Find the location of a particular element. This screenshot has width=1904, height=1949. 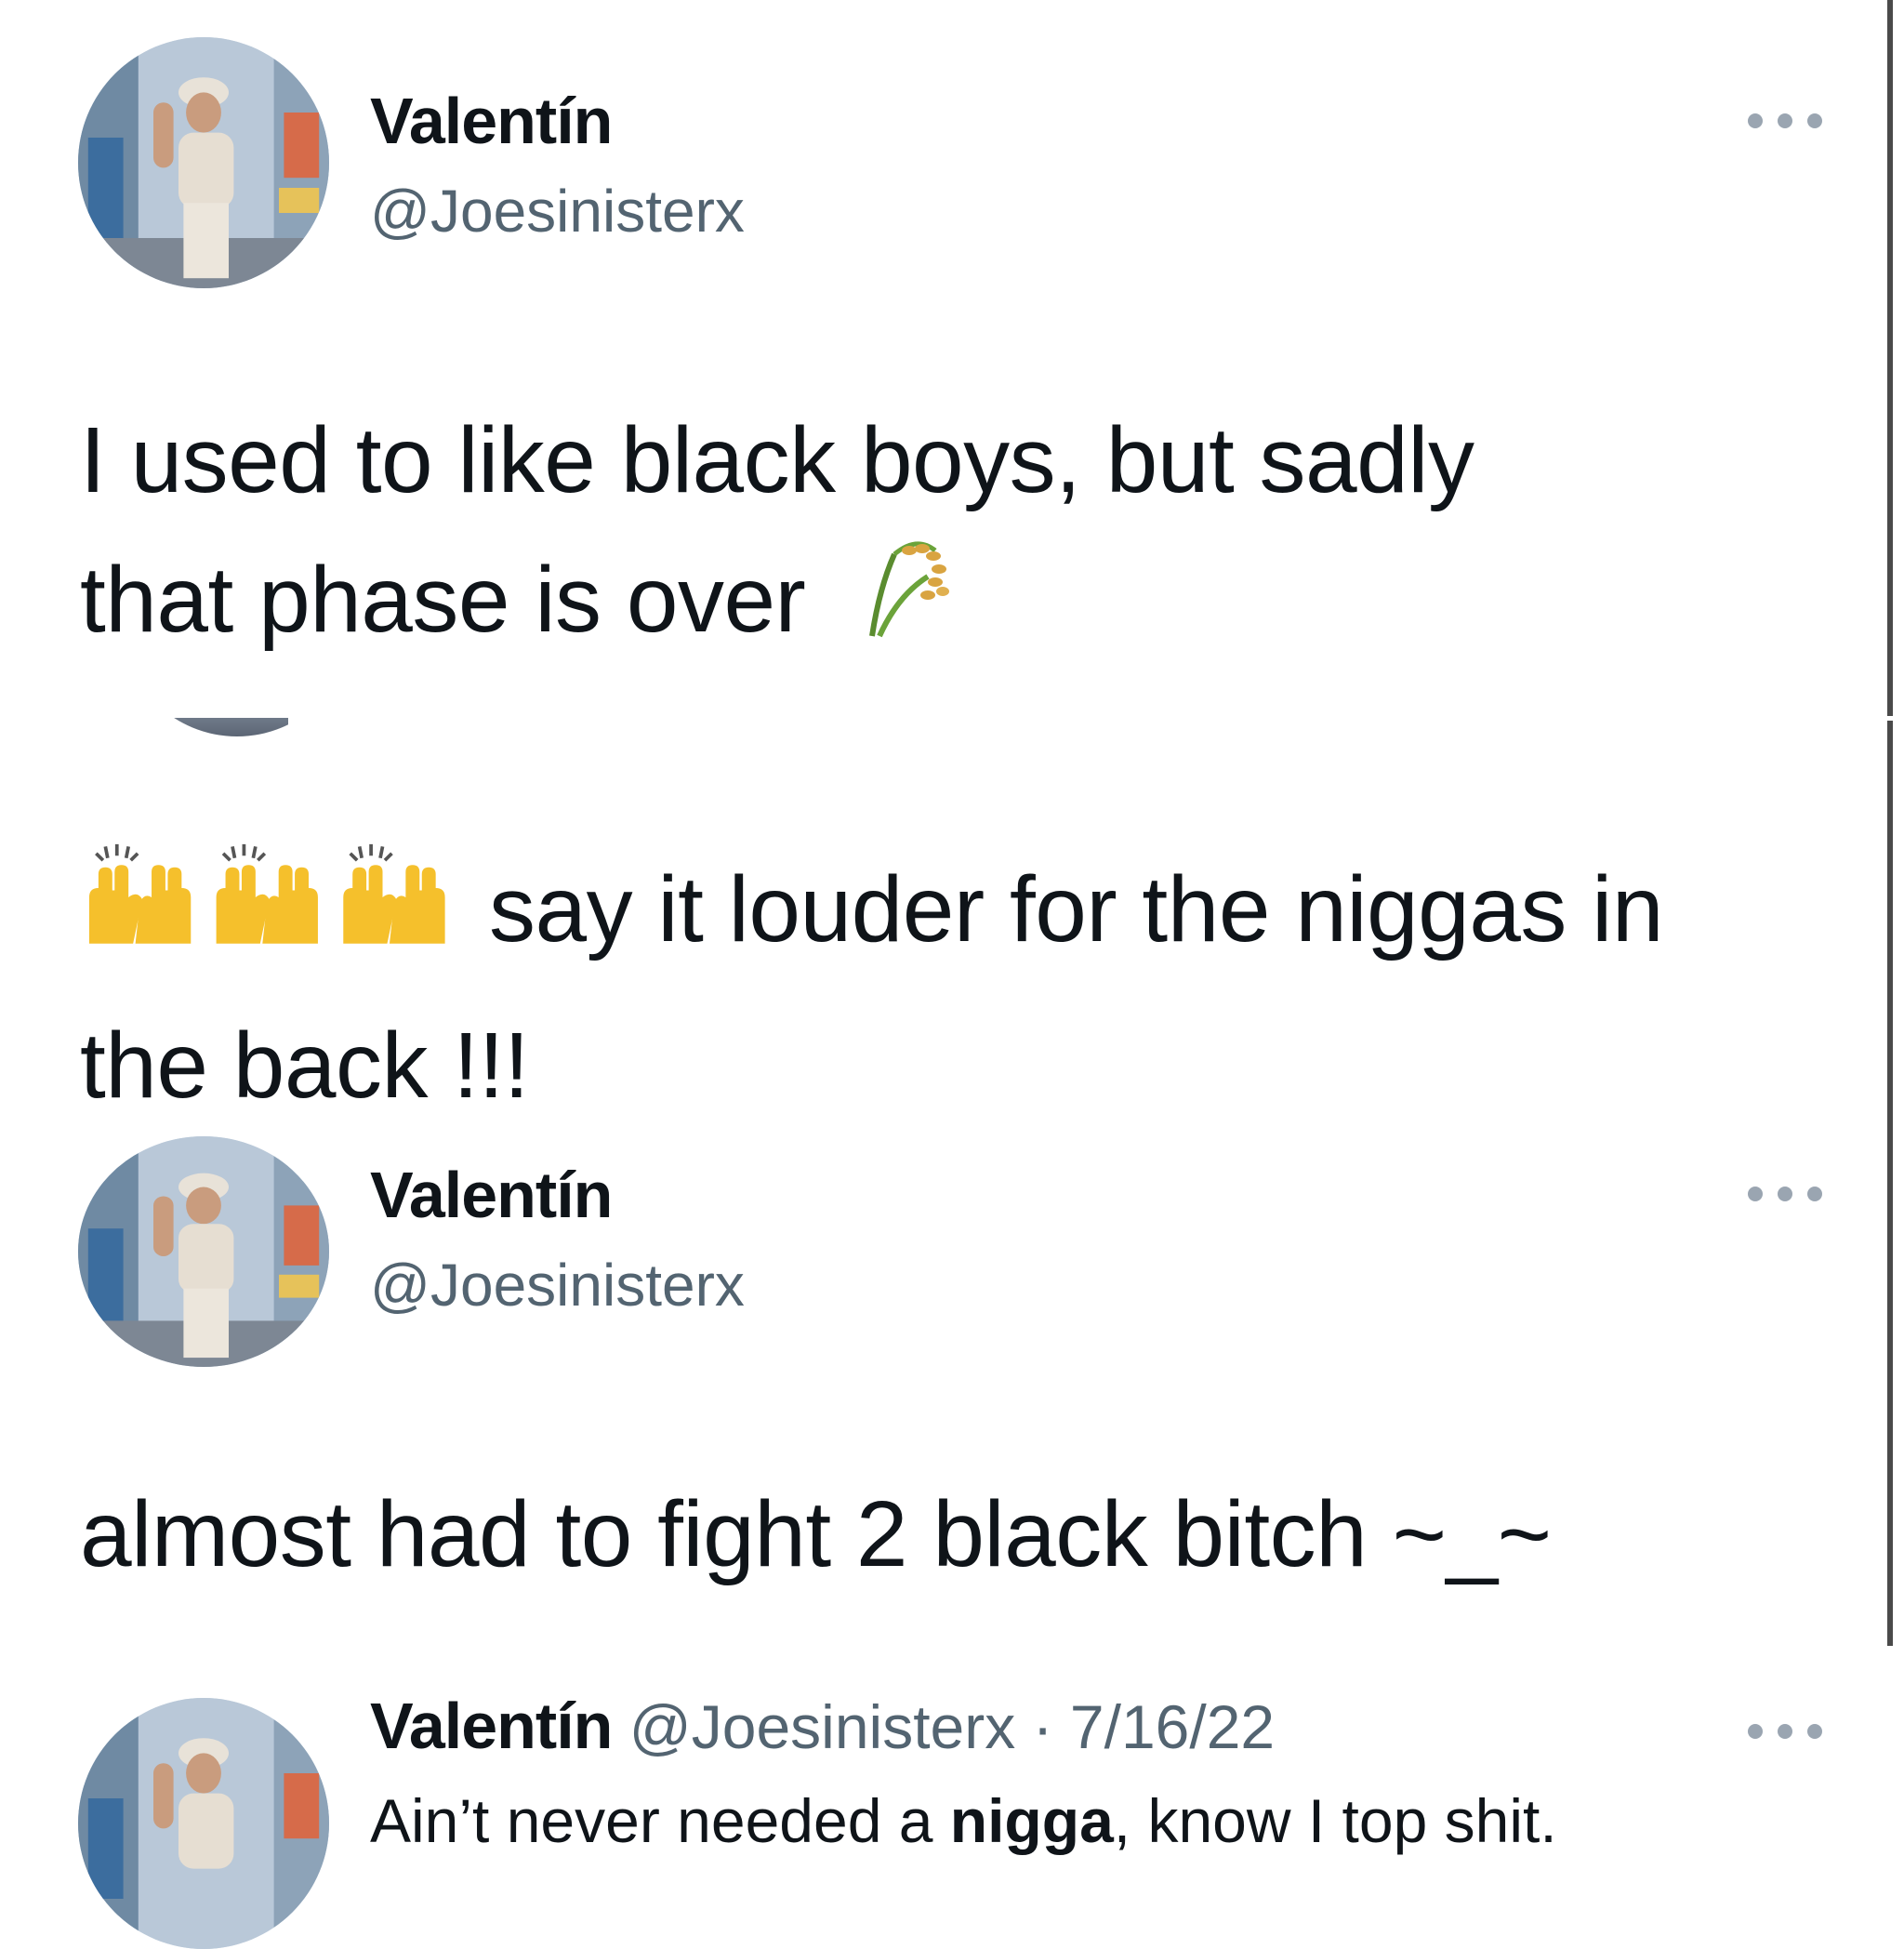

avatar-fragment is located at coordinates (204, 732).